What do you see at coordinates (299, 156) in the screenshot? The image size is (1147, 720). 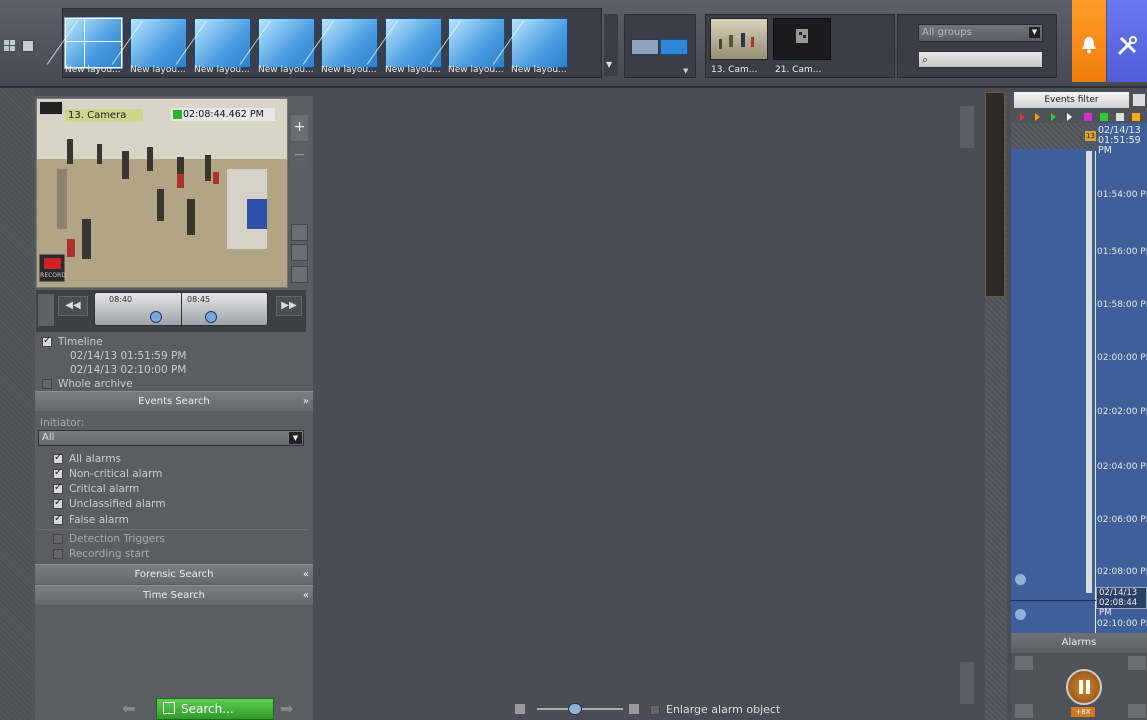 I see `zoom-out-button: −` at bounding box center [299, 156].